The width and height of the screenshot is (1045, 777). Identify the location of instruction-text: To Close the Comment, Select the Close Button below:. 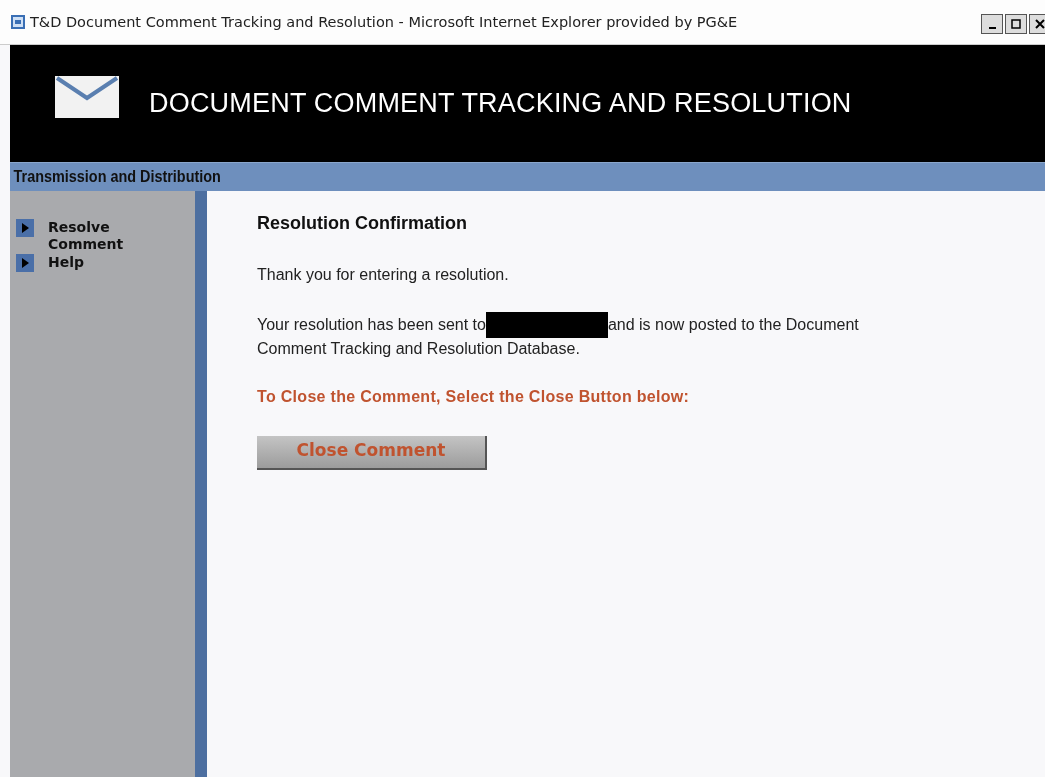
(474, 397).